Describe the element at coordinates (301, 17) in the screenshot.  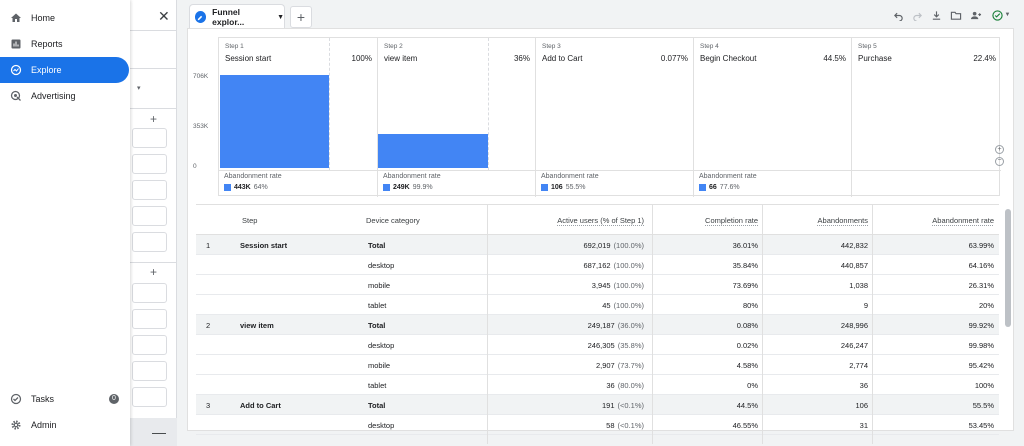
I see `add-tab-button: +` at that location.